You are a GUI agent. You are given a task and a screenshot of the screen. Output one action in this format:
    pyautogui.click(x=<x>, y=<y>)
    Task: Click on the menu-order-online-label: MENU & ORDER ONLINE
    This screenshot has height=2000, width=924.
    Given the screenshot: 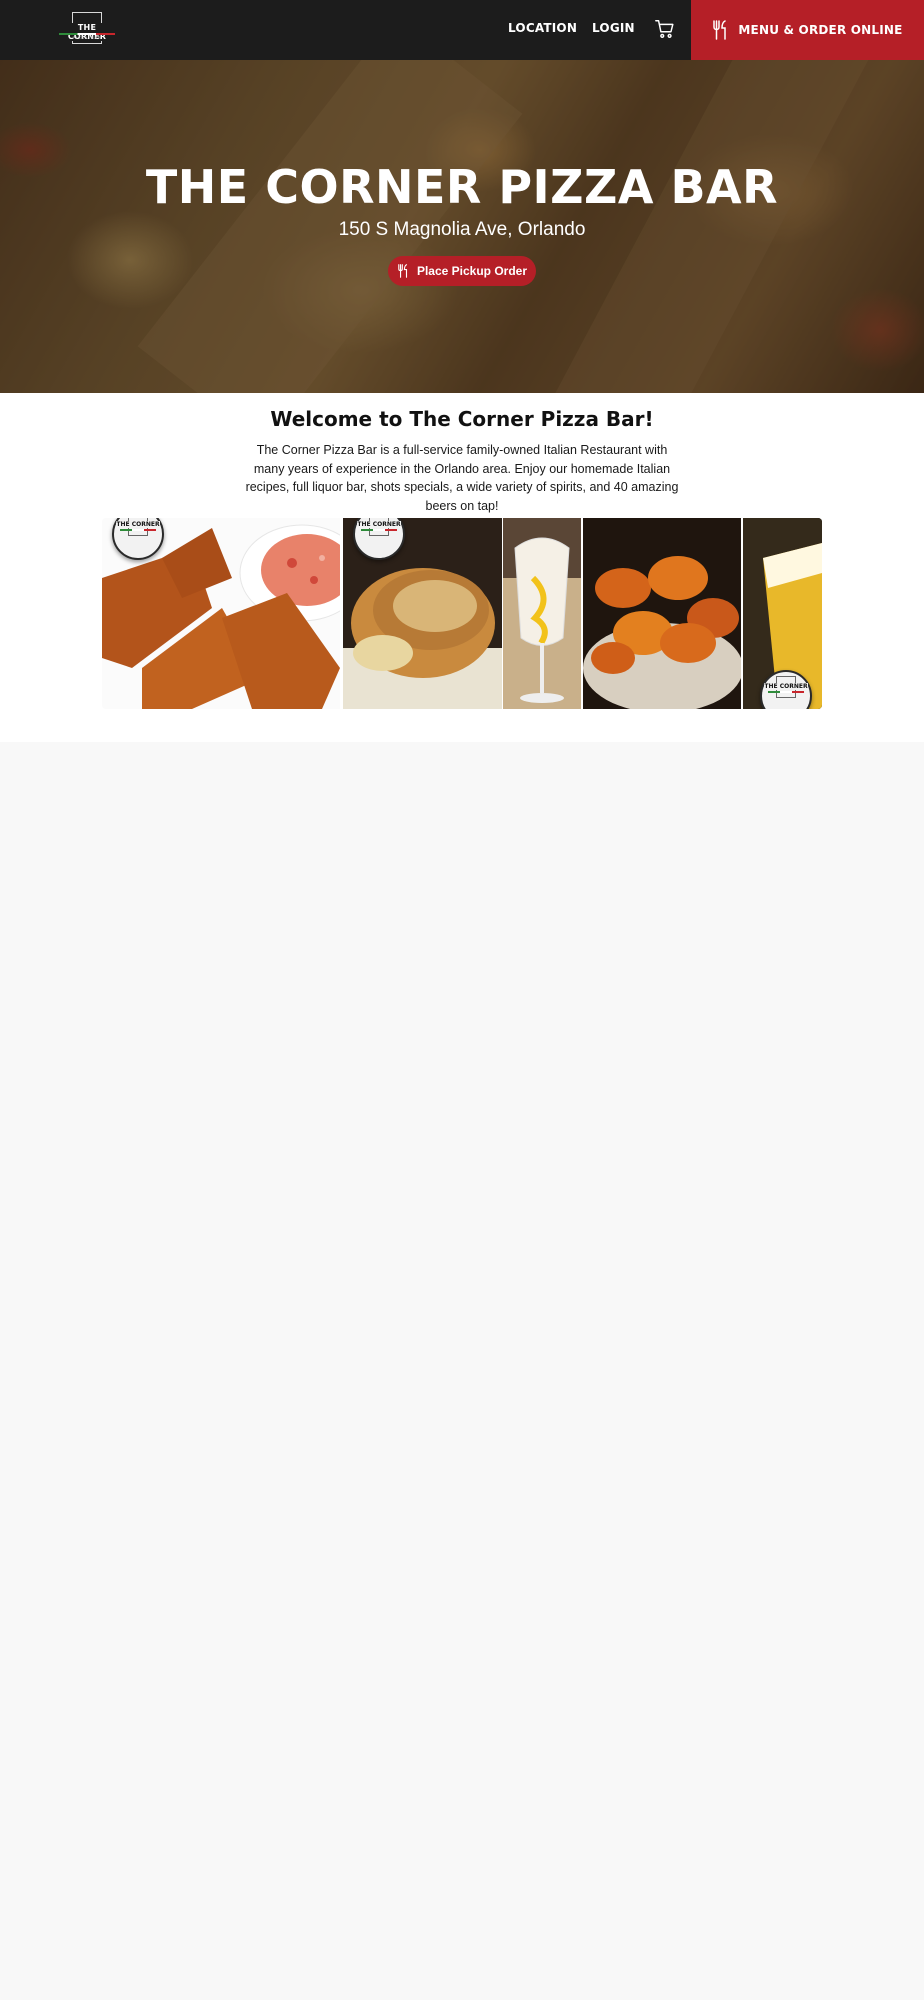 What is the action you would take?
    pyautogui.click(x=820, y=30)
    